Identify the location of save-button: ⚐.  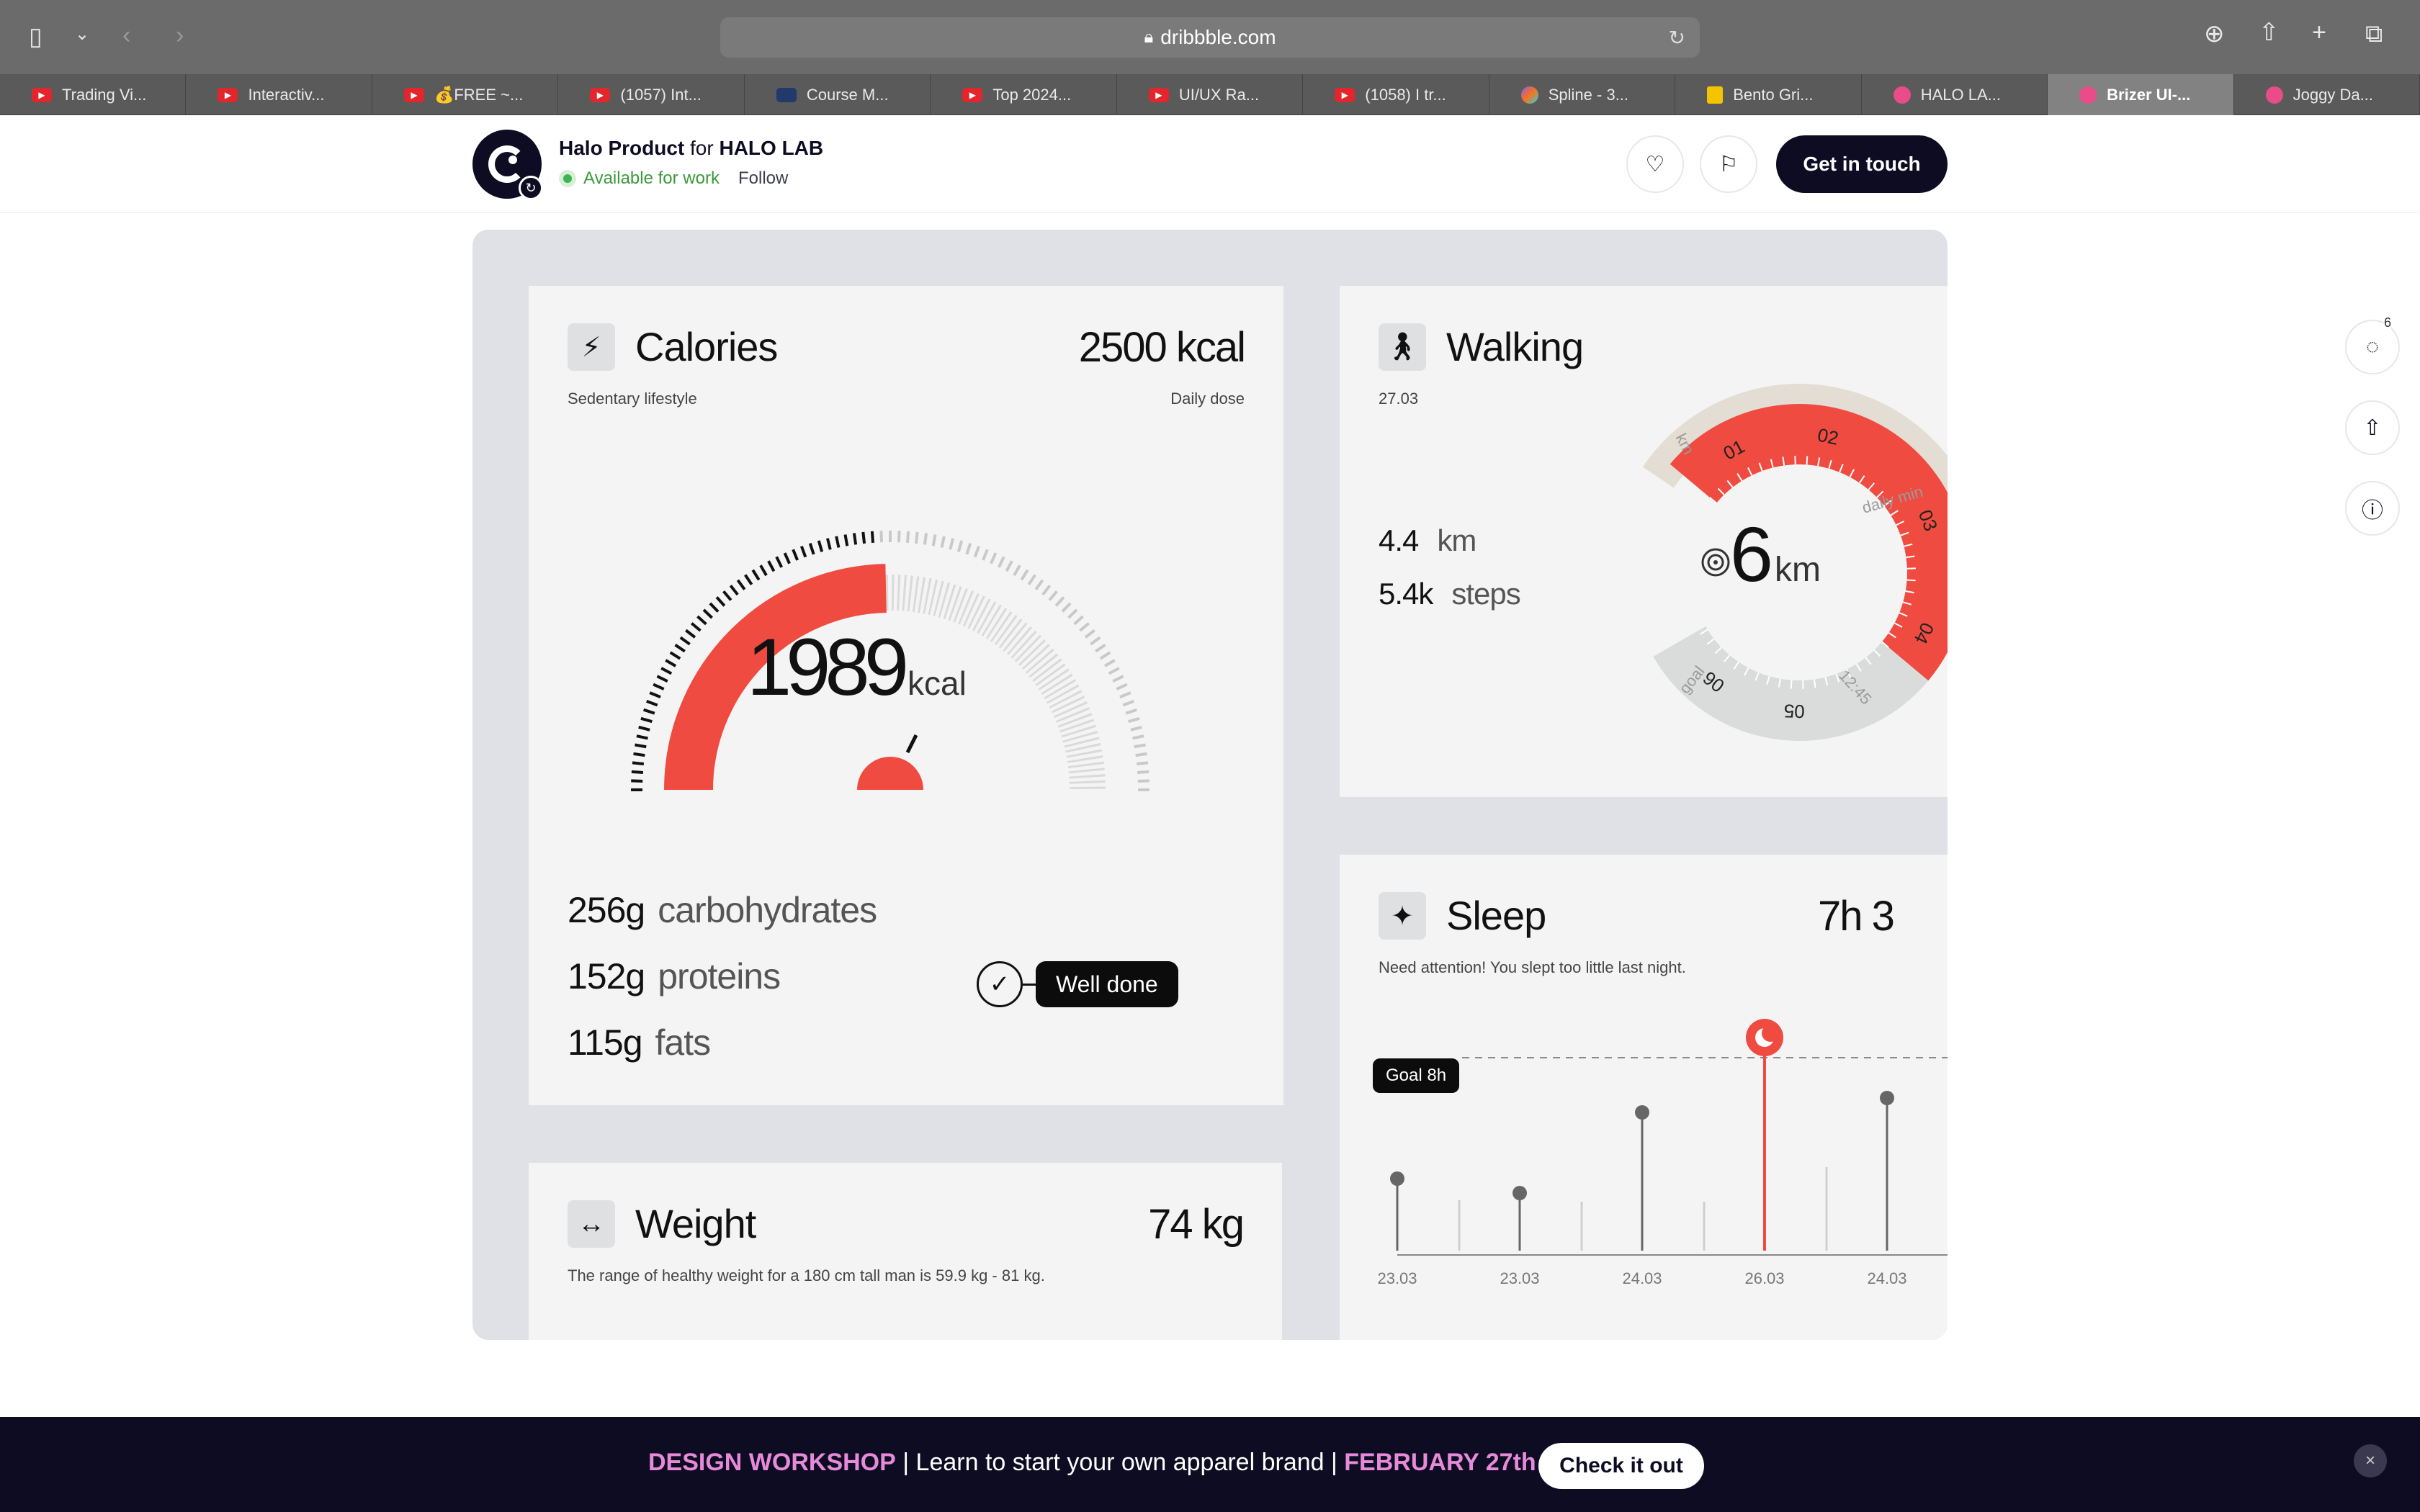
(1728, 164).